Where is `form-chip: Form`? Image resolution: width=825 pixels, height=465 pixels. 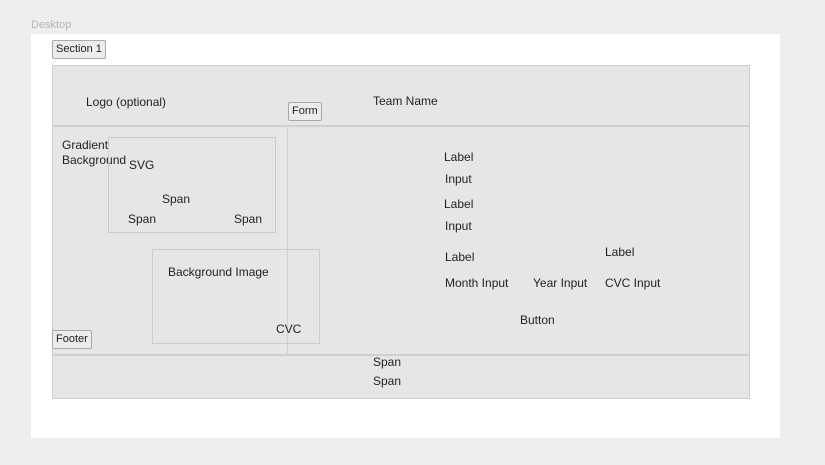
form-chip: Form is located at coordinates (305, 111).